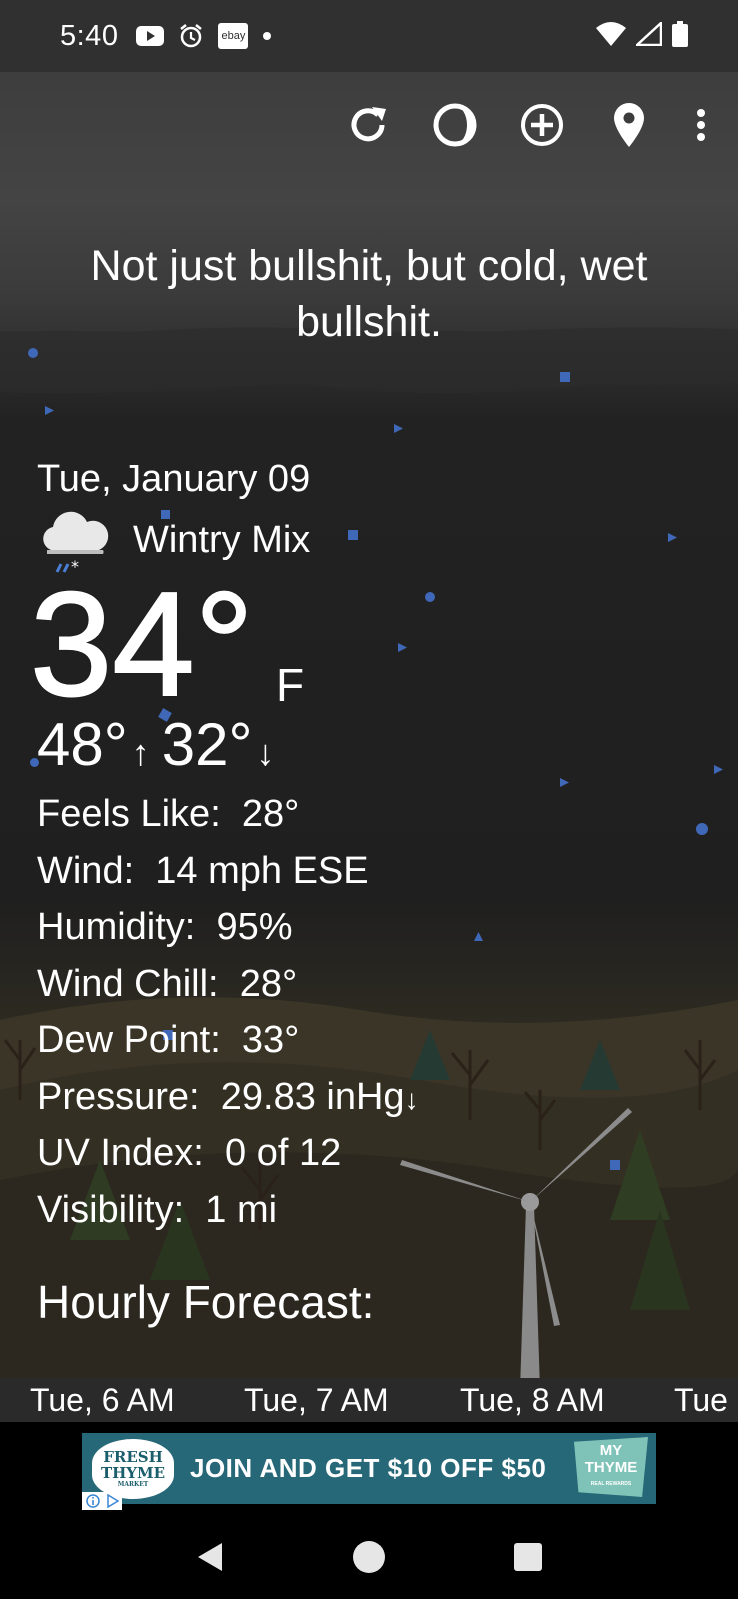 This screenshot has height=1599, width=738. I want to click on recents-icon, so click(528, 1556).